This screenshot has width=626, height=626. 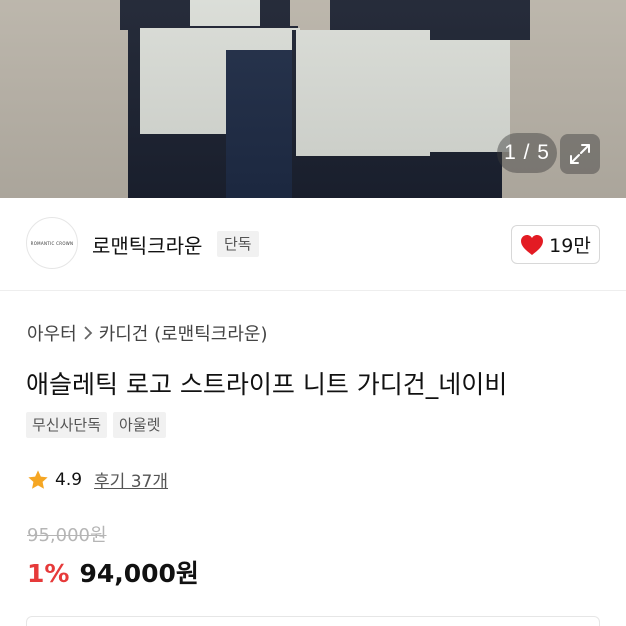 What do you see at coordinates (267, 384) in the screenshot?
I see `product-title: 애슬레틱 로고 스트라이프 니트 가디건_네이비` at bounding box center [267, 384].